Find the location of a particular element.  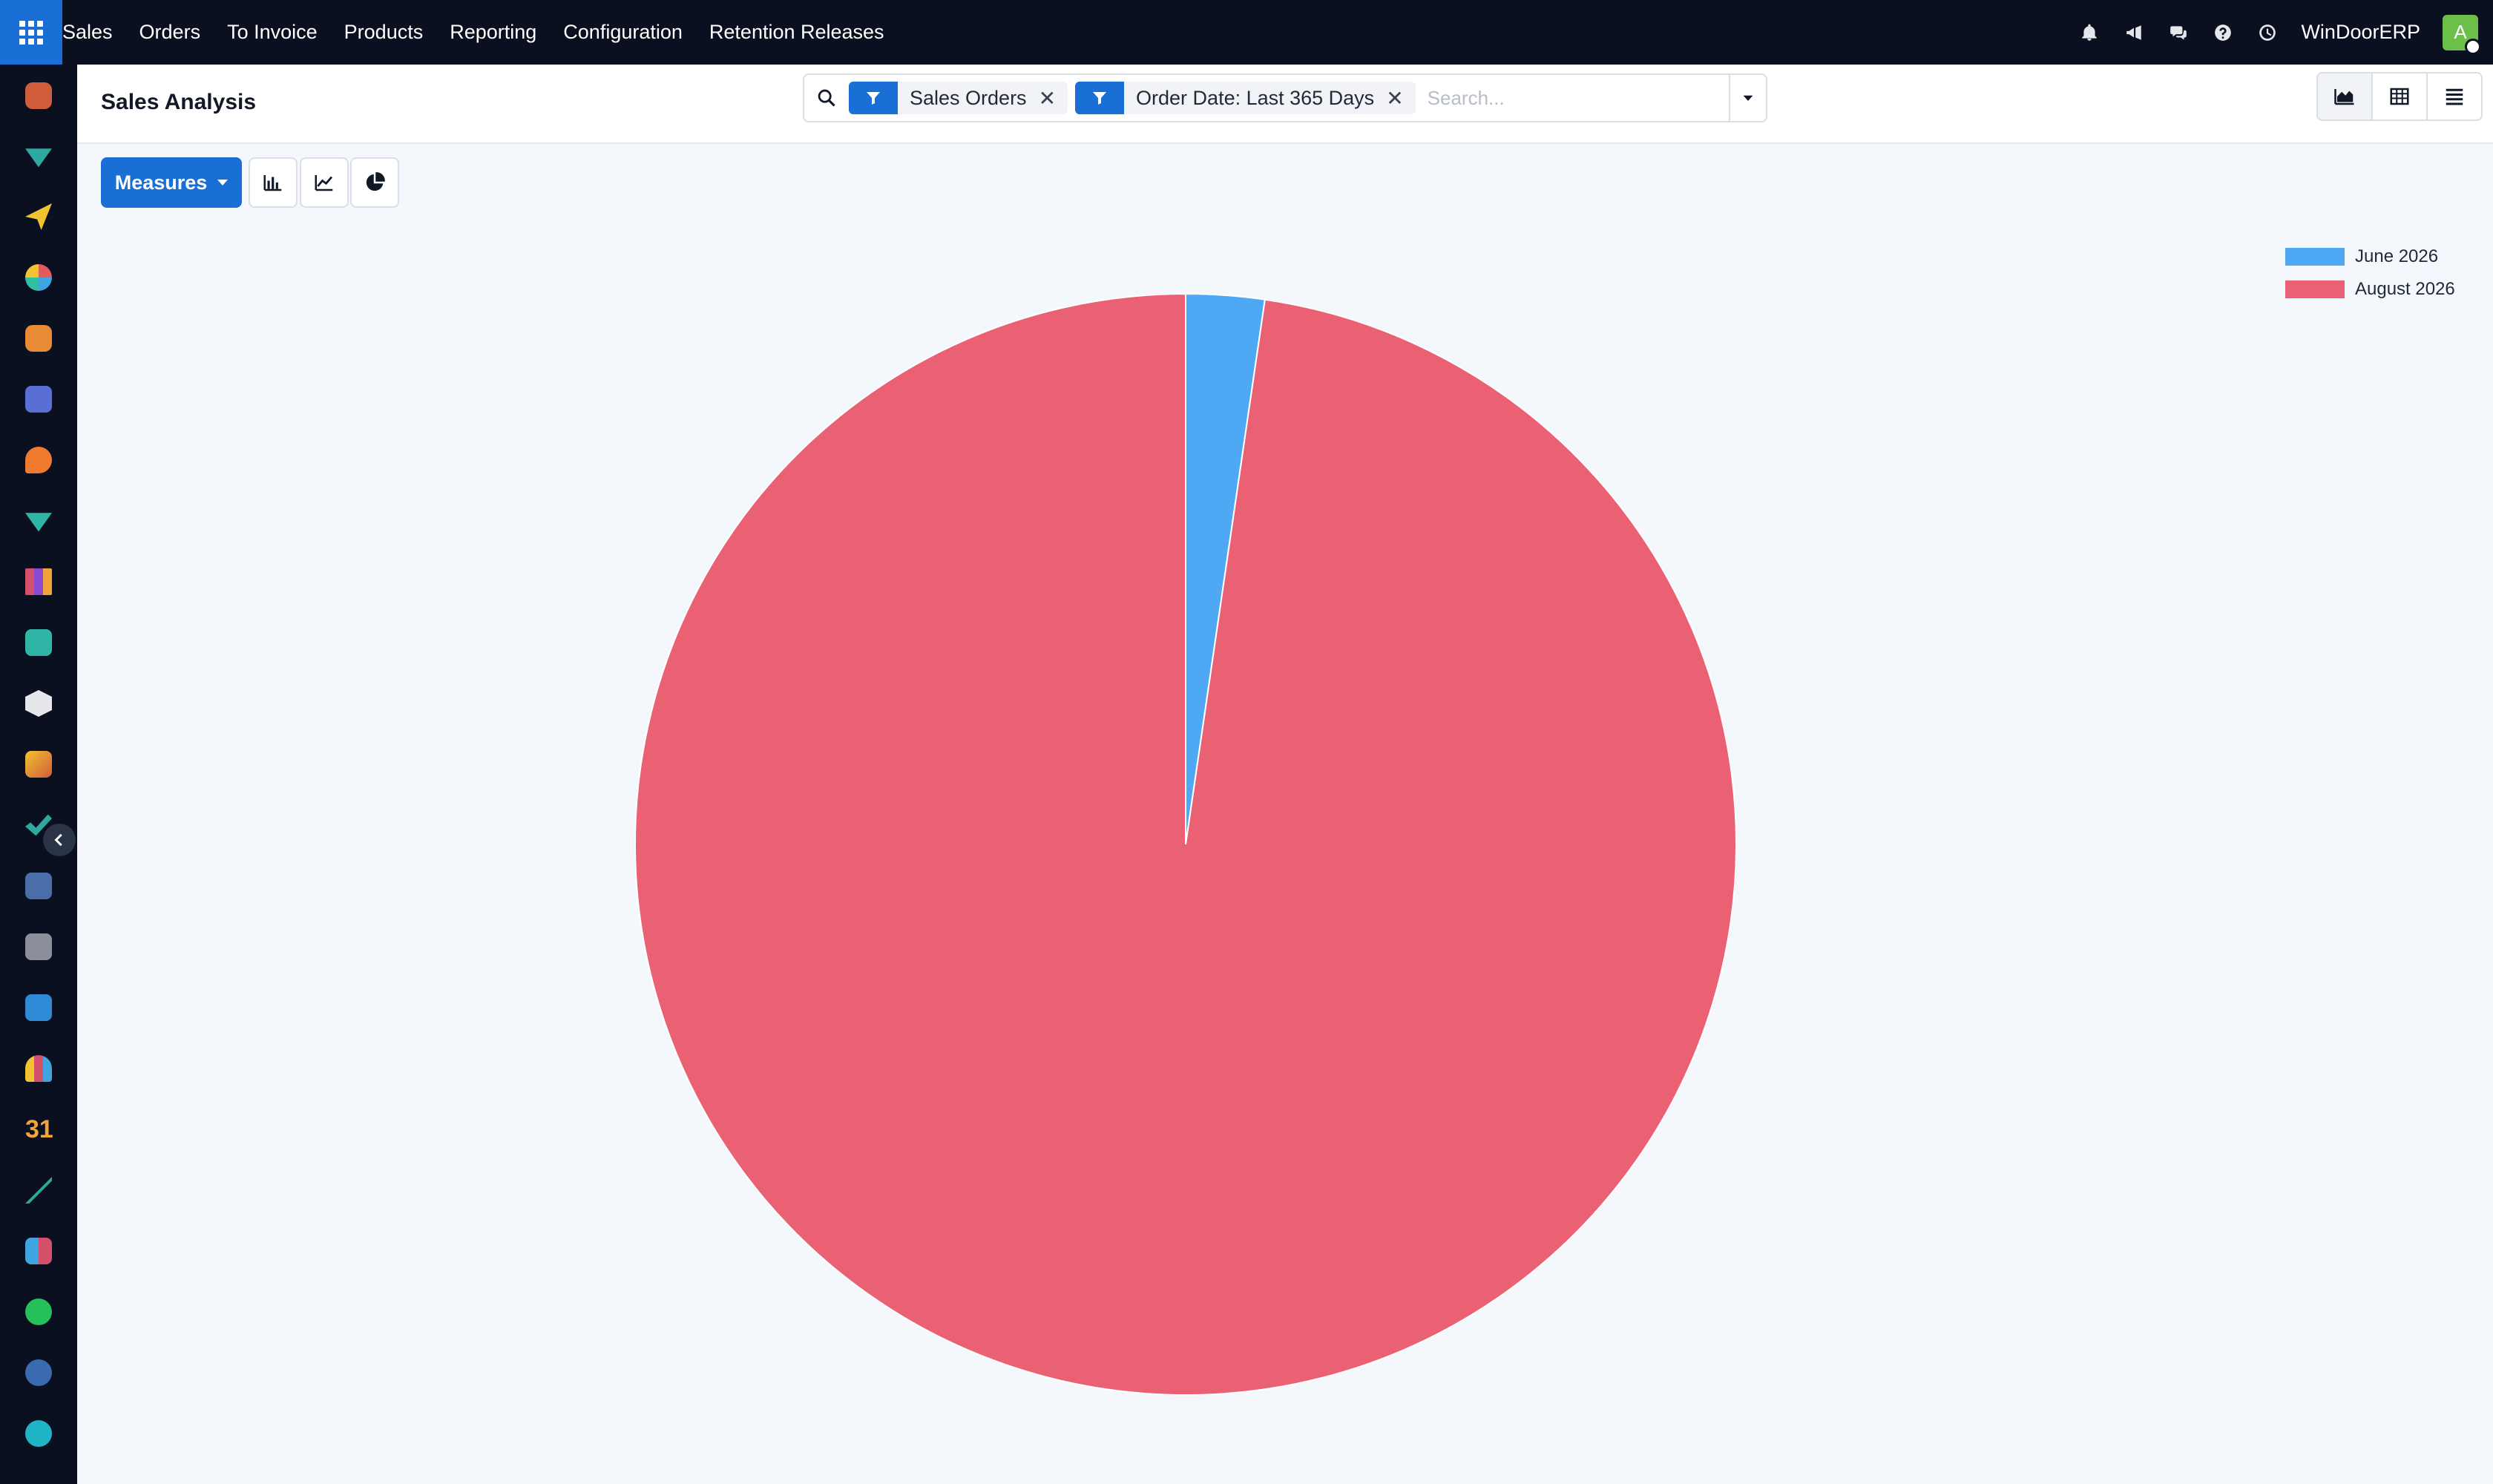

legend-item: June 2026 is located at coordinates (2370, 256).